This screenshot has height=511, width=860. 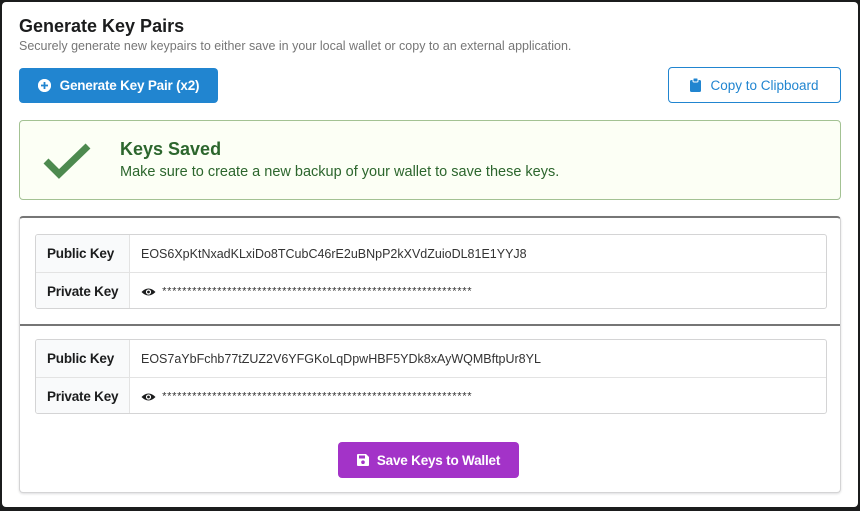 I want to click on checkmark-icon, so click(x=67, y=161).